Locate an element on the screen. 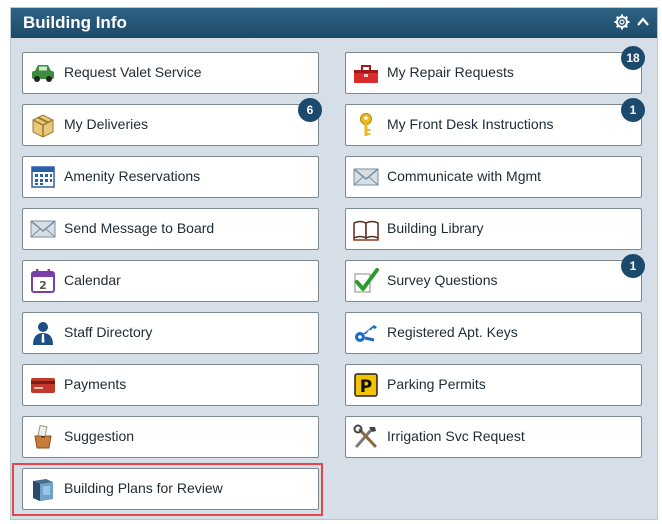 The height and width of the screenshot is (524, 662). tile-payments: Payments is located at coordinates (170, 385).